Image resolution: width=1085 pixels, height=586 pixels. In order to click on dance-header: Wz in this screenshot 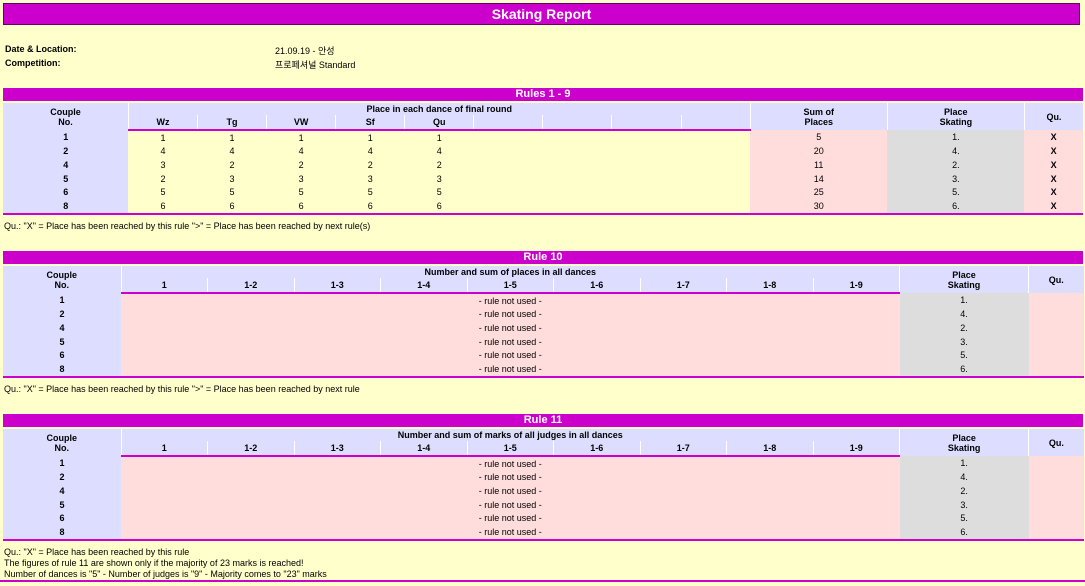, I will do `click(162, 123)`.